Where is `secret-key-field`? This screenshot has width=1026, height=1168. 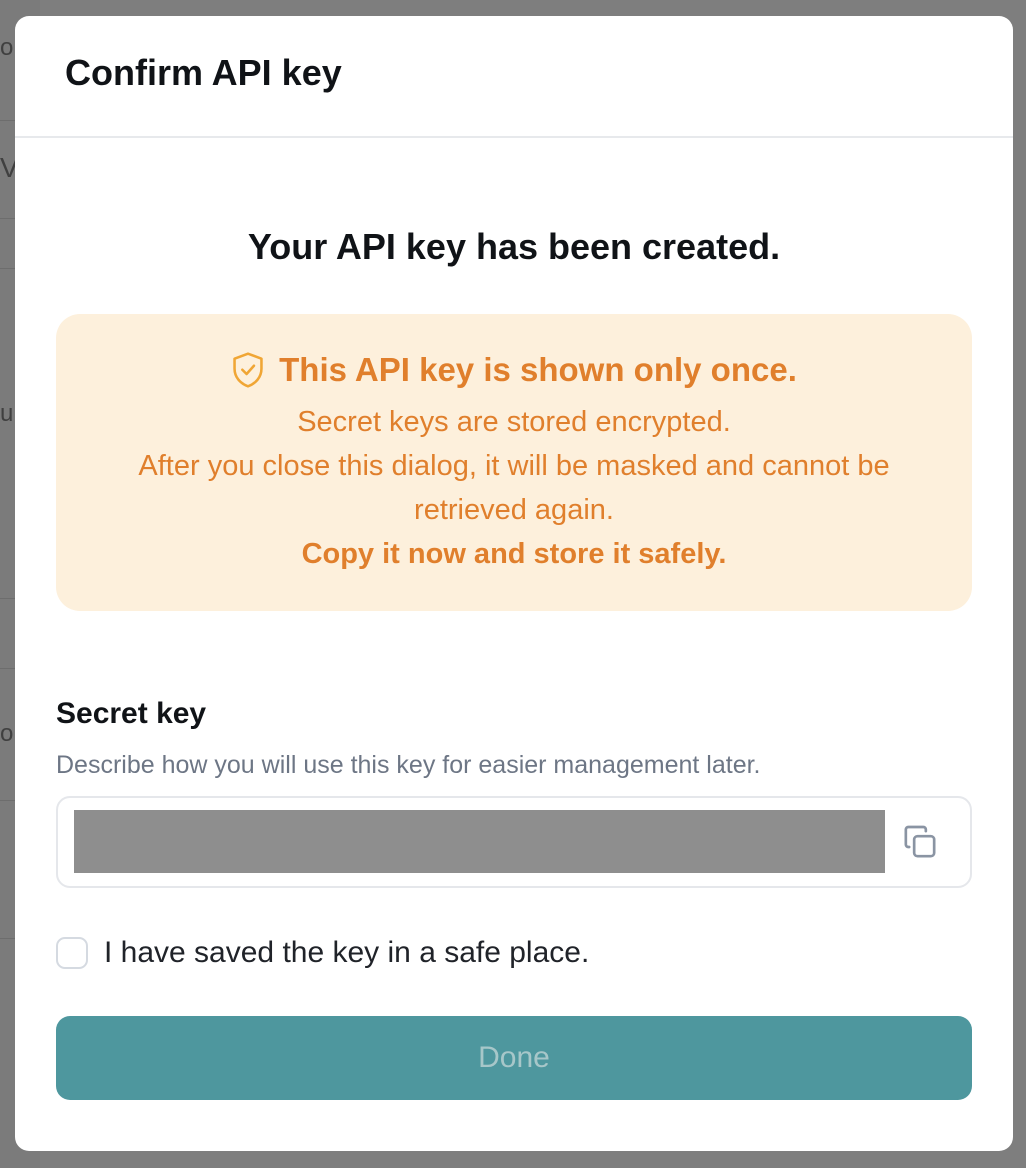 secret-key-field is located at coordinates (514, 842).